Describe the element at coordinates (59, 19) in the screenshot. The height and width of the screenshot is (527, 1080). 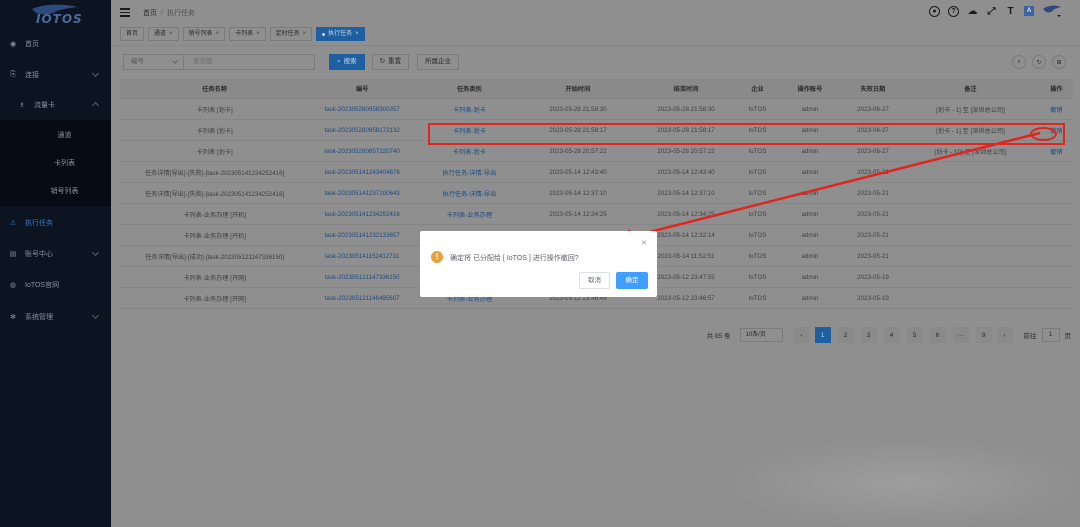
I see `logo-text: IOTOS` at that location.